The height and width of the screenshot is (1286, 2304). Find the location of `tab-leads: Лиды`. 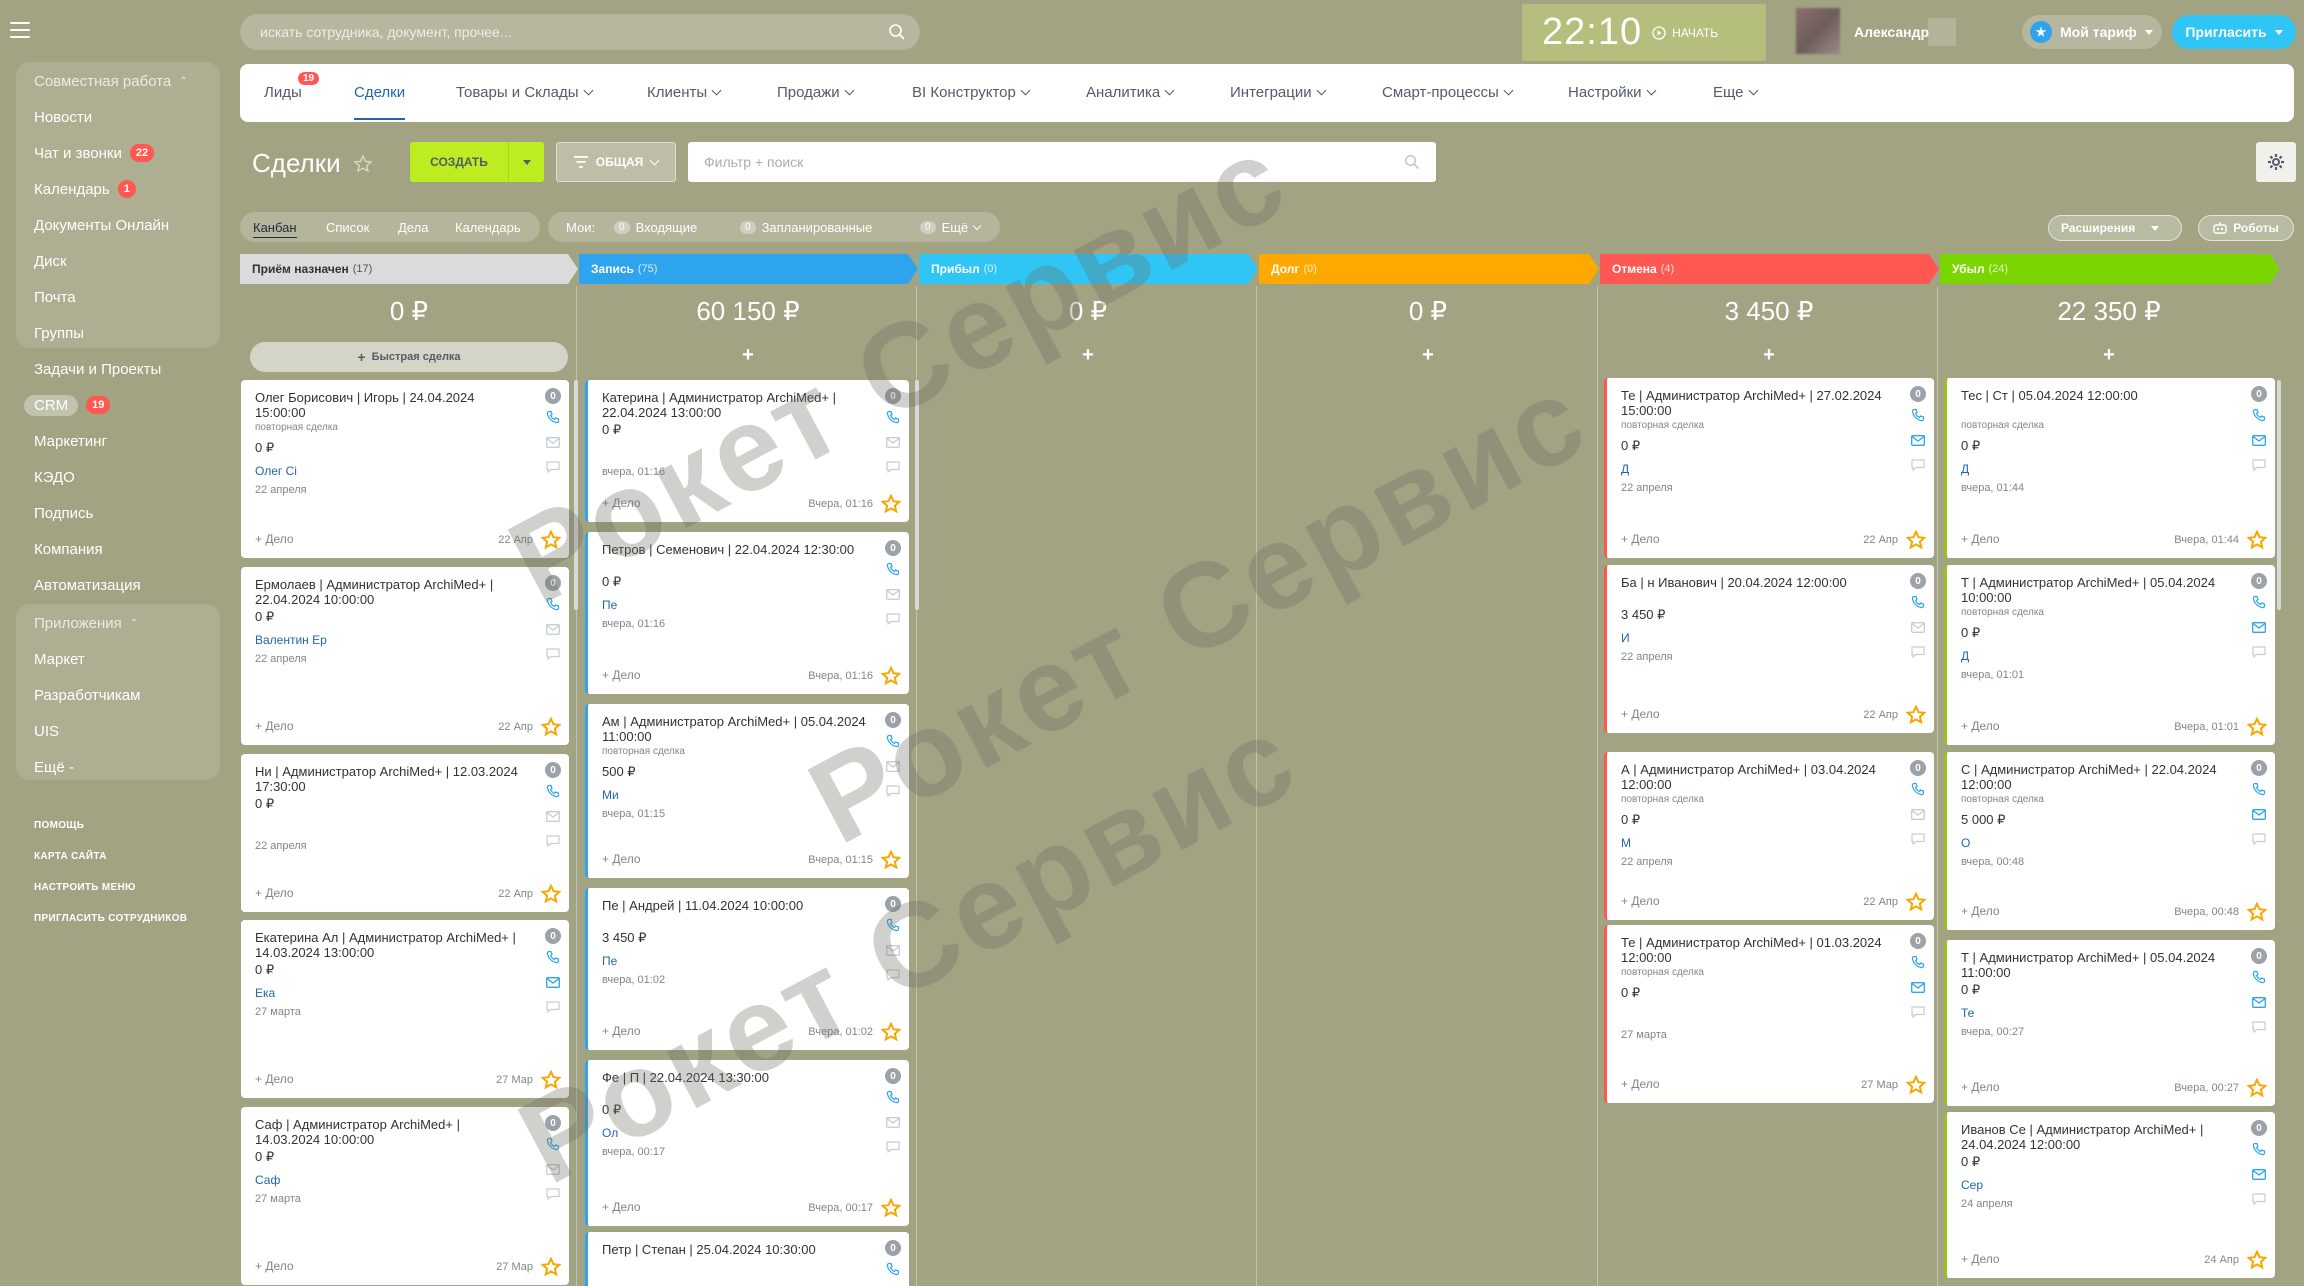

tab-leads: Лиды is located at coordinates (283, 92).